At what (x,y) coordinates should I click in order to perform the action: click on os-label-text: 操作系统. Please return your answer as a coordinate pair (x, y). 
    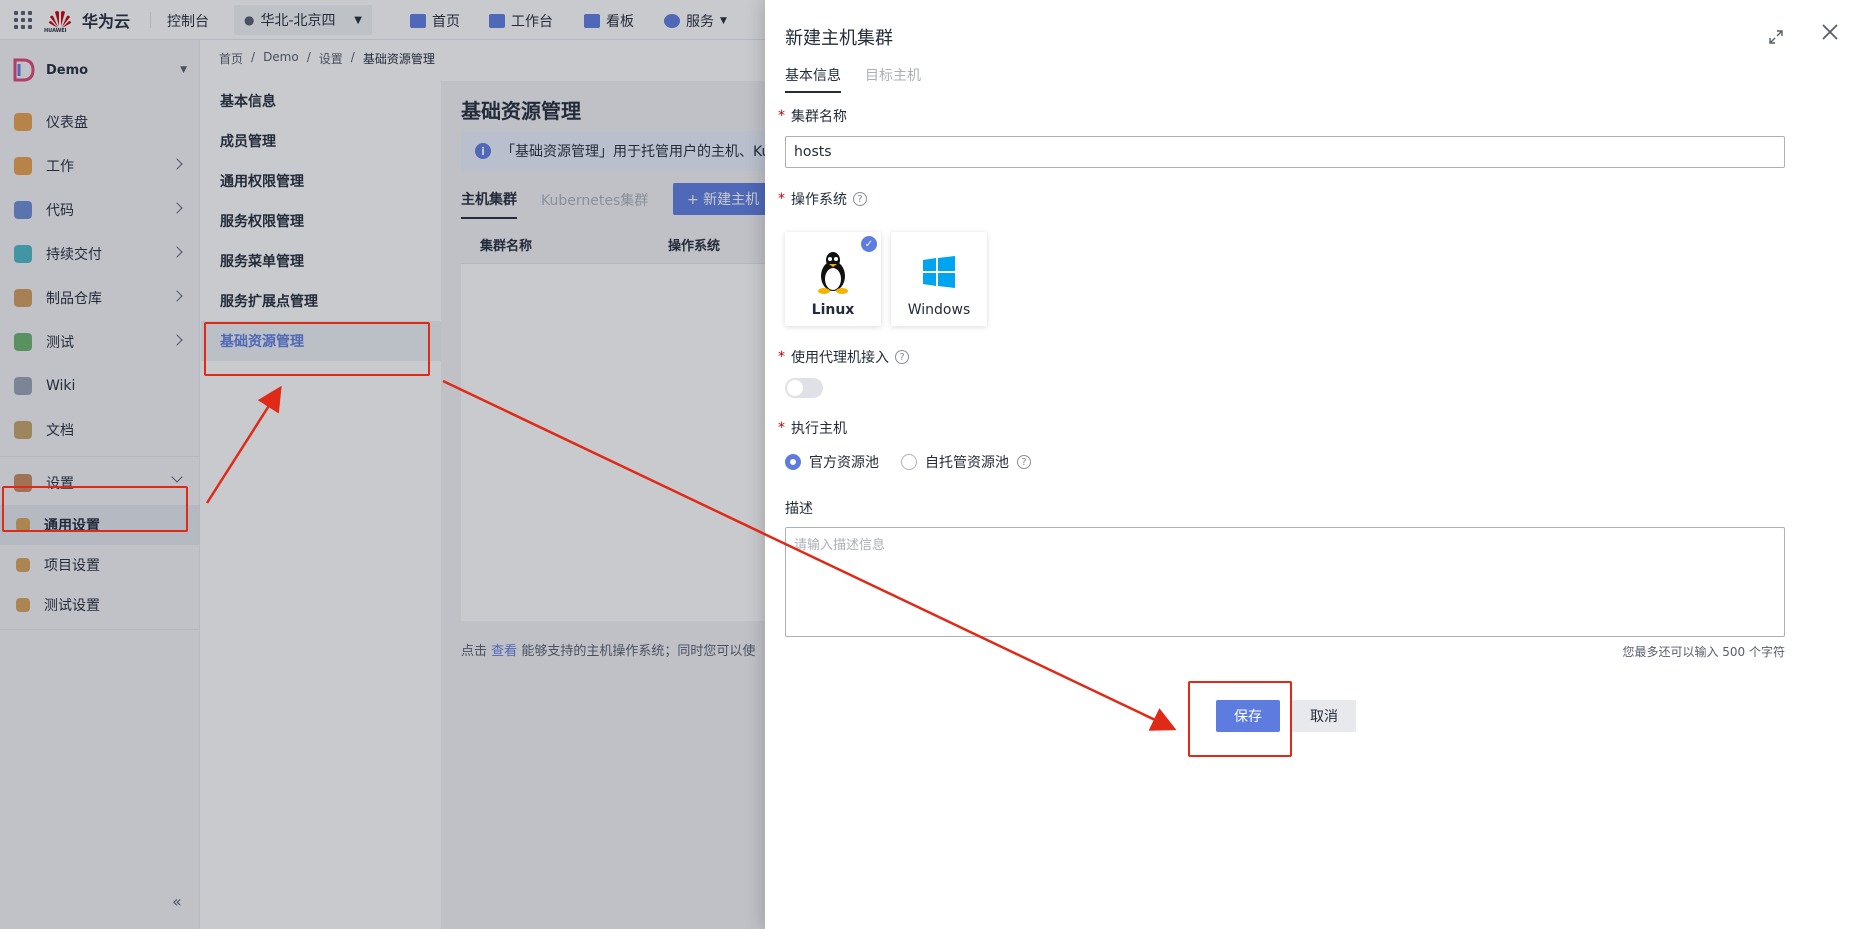
    Looking at the image, I should click on (819, 200).